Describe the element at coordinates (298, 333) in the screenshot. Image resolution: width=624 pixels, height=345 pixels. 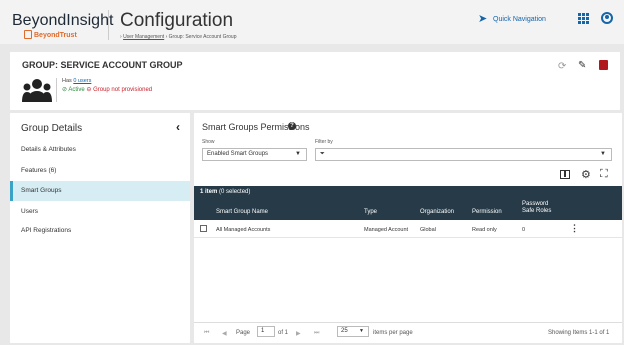
I see `next-page-icon: ▶` at that location.